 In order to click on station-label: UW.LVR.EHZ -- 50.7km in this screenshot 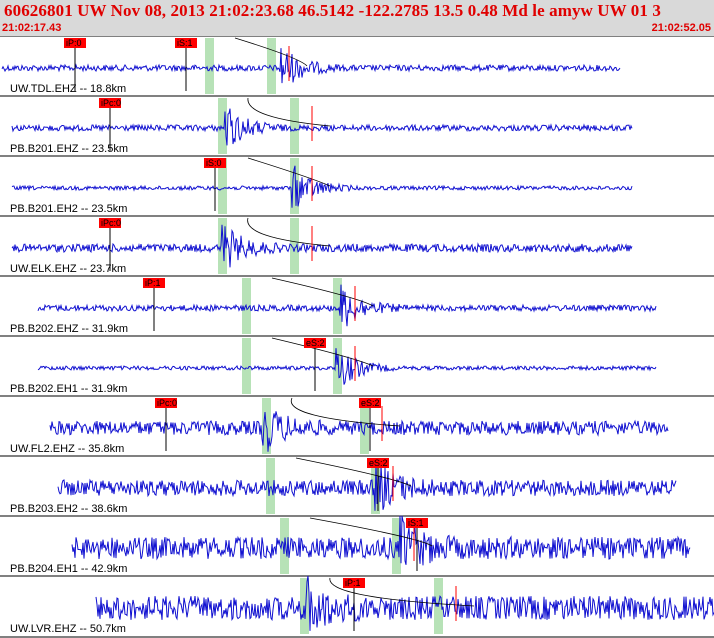, I will do `click(68, 629)`.